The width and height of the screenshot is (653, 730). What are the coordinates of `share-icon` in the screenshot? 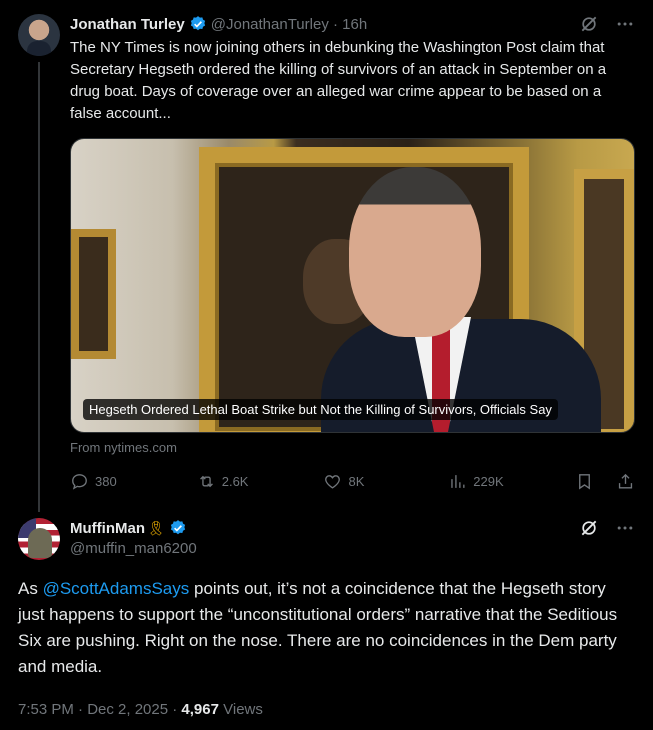 It's located at (625, 481).